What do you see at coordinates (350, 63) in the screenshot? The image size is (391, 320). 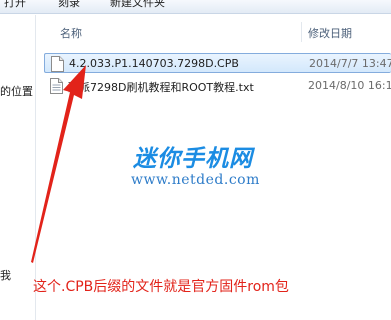 I see `file-date: 2014/7/7 13:47` at bounding box center [350, 63].